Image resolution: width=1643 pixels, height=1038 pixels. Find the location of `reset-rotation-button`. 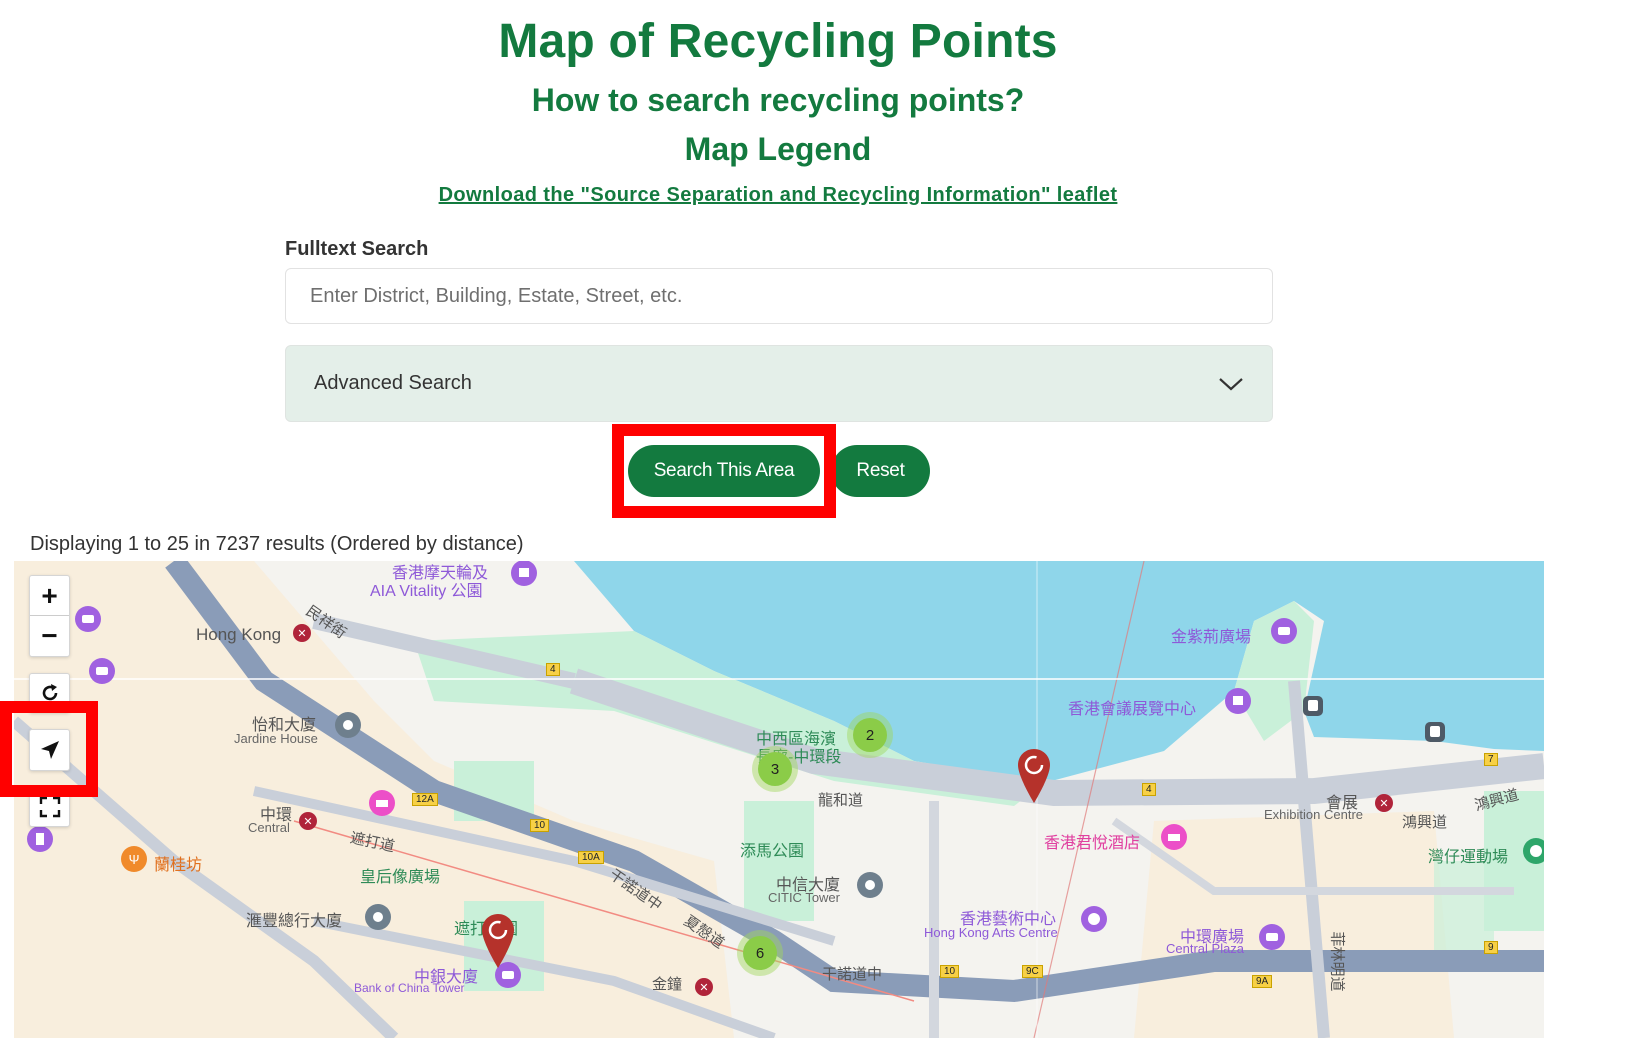

reset-rotation-button is located at coordinates (49, 693).